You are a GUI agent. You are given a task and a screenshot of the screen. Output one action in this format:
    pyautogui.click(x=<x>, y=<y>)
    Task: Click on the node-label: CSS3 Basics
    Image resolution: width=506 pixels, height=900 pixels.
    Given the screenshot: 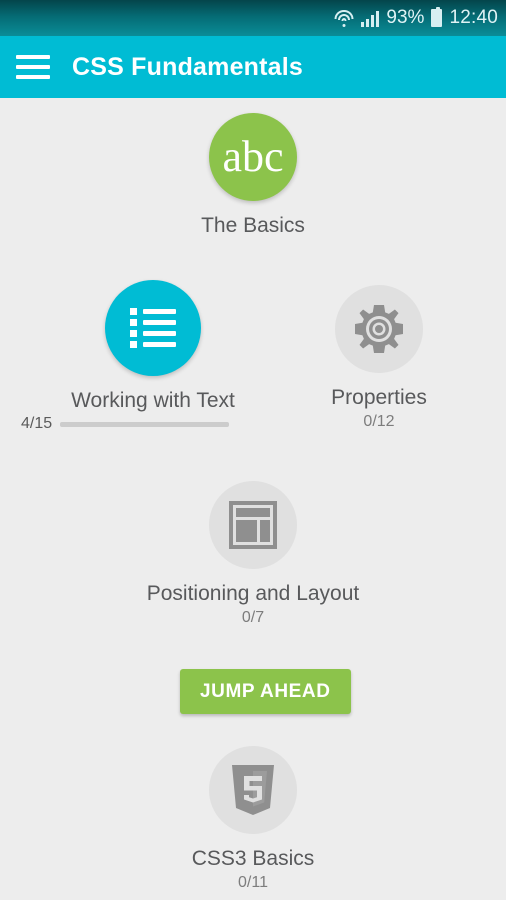 What is the action you would take?
    pyautogui.click(x=253, y=858)
    